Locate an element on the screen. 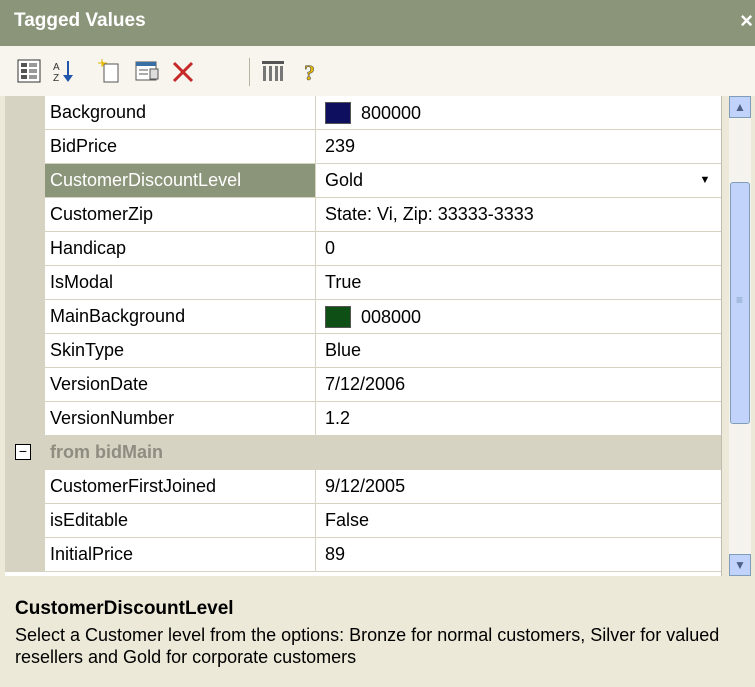 Image resolution: width=755 pixels, height=687 pixels. property-value: 89 is located at coordinates (335, 554).